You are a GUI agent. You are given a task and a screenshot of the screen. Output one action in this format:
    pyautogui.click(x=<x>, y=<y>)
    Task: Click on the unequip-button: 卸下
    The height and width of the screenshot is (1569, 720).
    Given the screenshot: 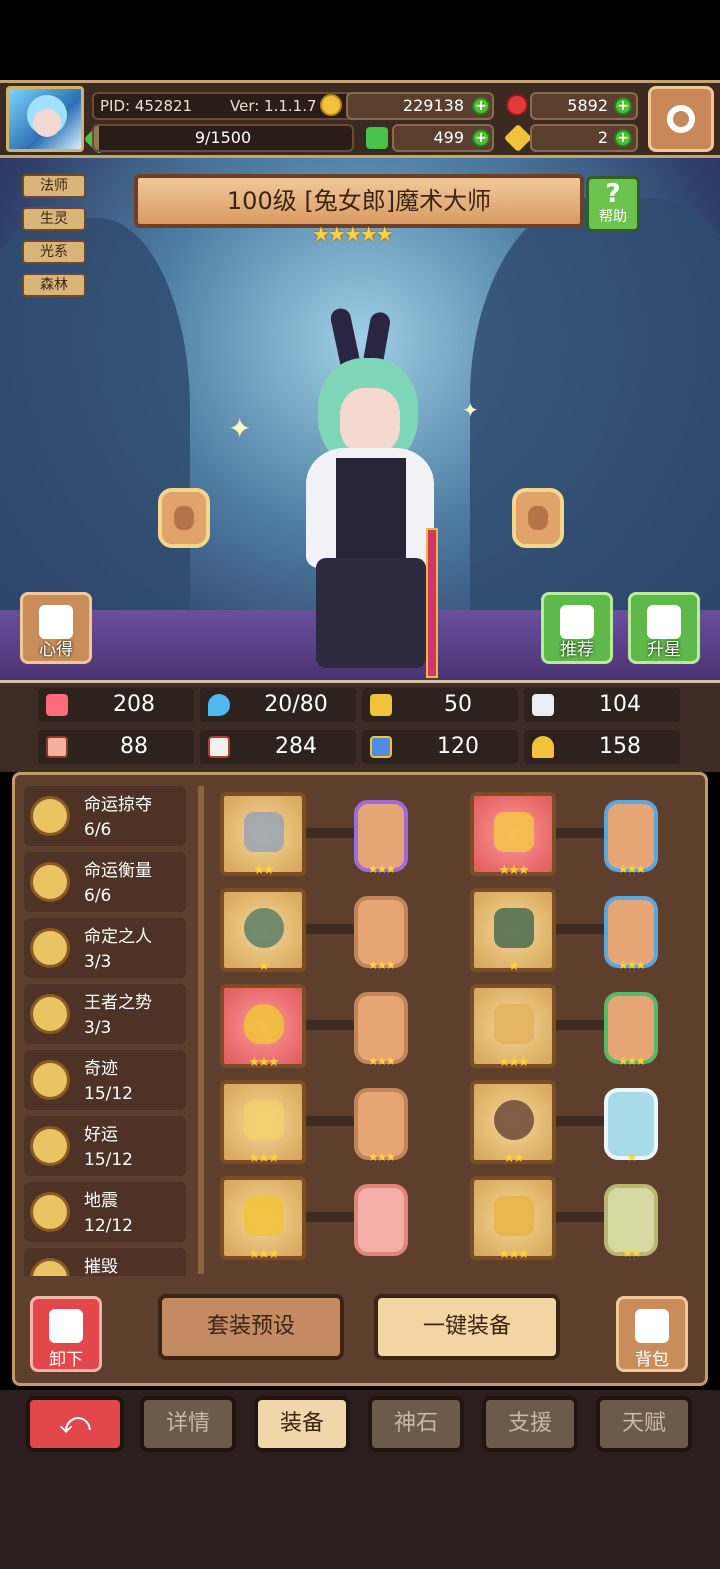 What is the action you would take?
    pyautogui.click(x=66, y=1334)
    